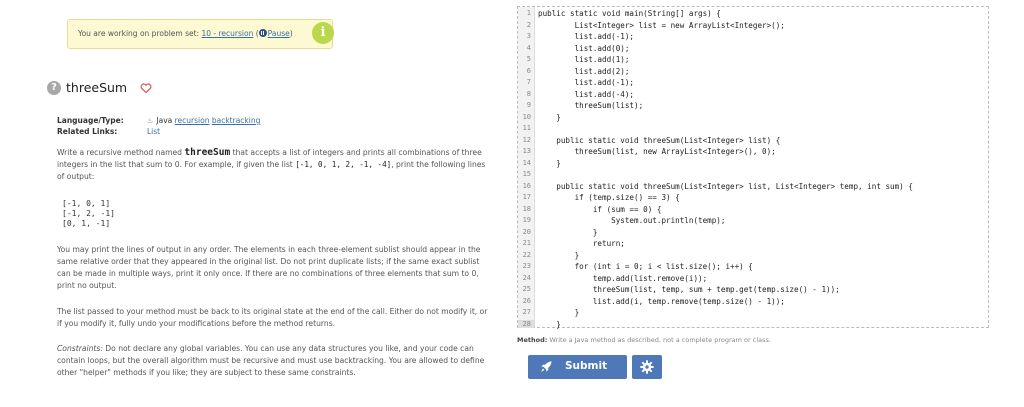  I want to click on language-value: Java, so click(164, 120).